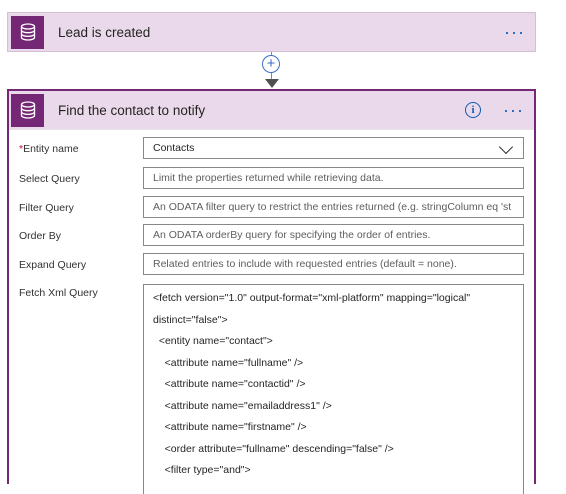  Describe the element at coordinates (213, 341) in the screenshot. I see `xml-line: <entity name="contact">` at that location.